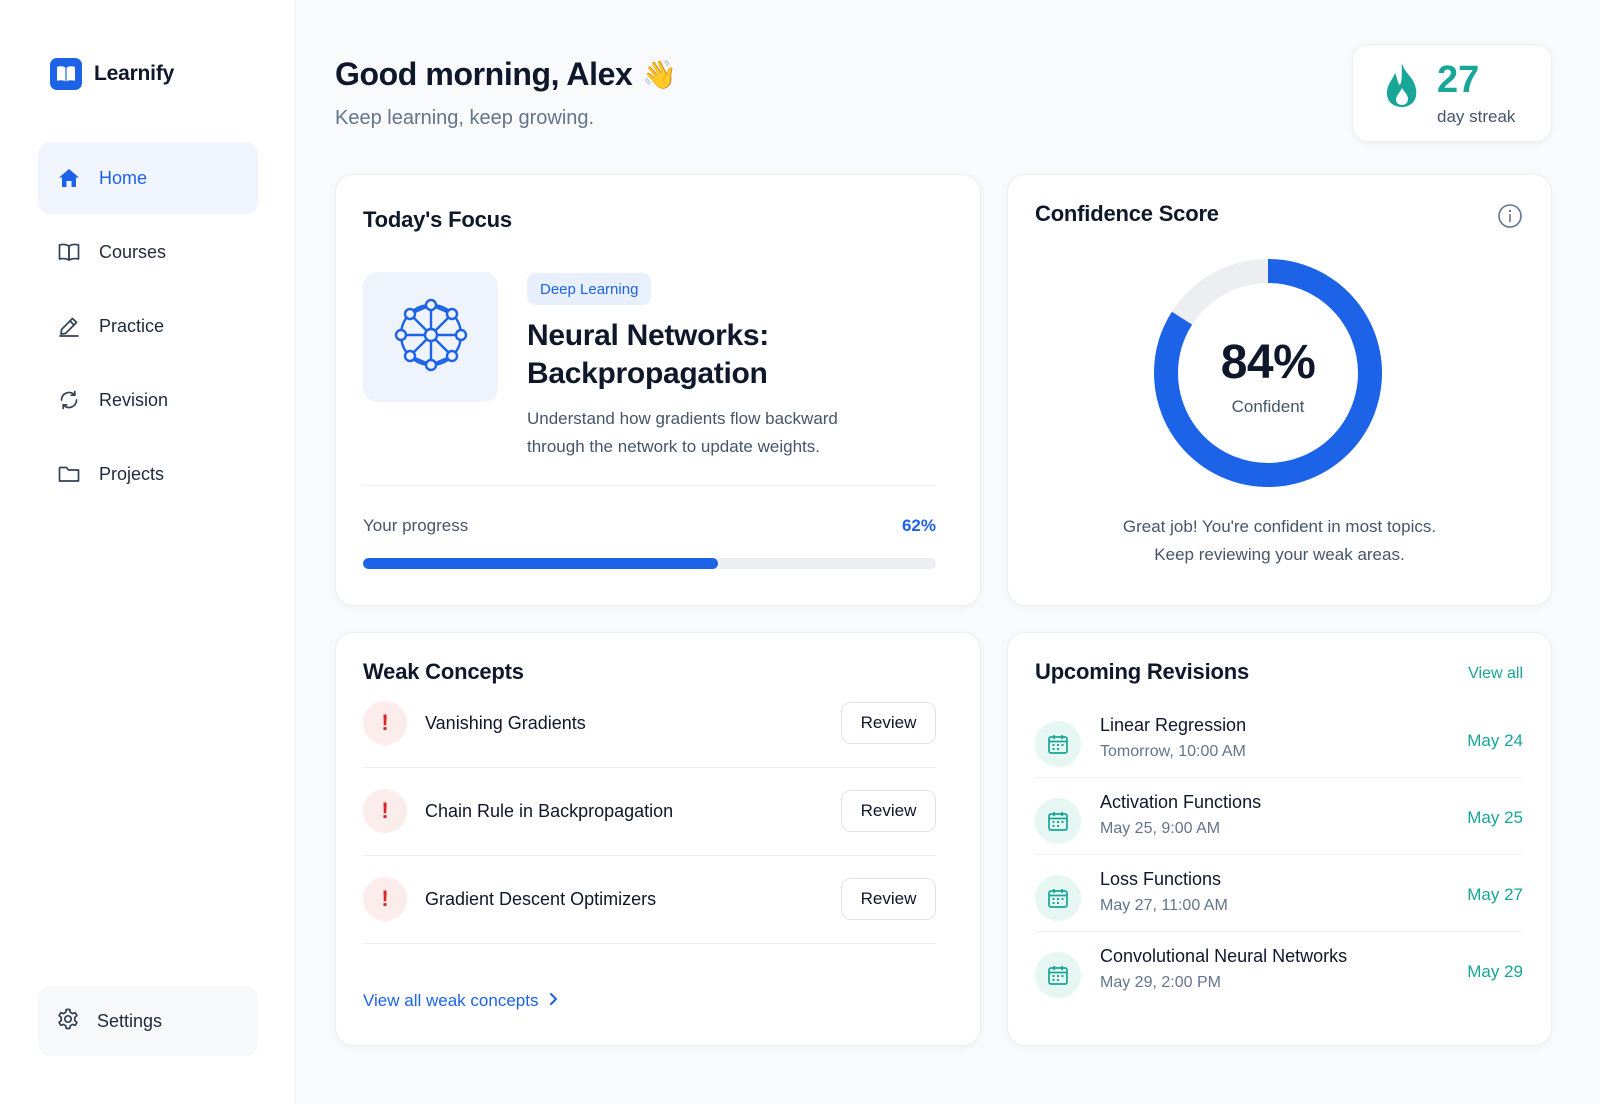  Describe the element at coordinates (123, 177) in the screenshot. I see `sidebar-item-label: Home` at that location.